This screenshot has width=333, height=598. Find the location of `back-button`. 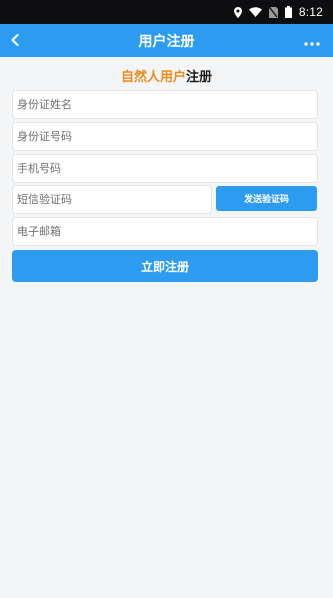

back-button is located at coordinates (15, 40).